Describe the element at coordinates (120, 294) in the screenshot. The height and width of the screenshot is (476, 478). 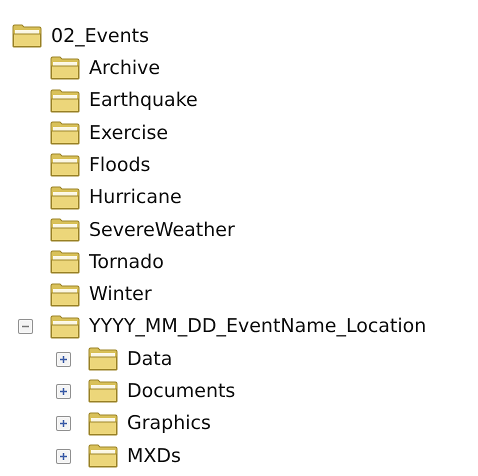
I see `tree-item-label: Winter` at that location.